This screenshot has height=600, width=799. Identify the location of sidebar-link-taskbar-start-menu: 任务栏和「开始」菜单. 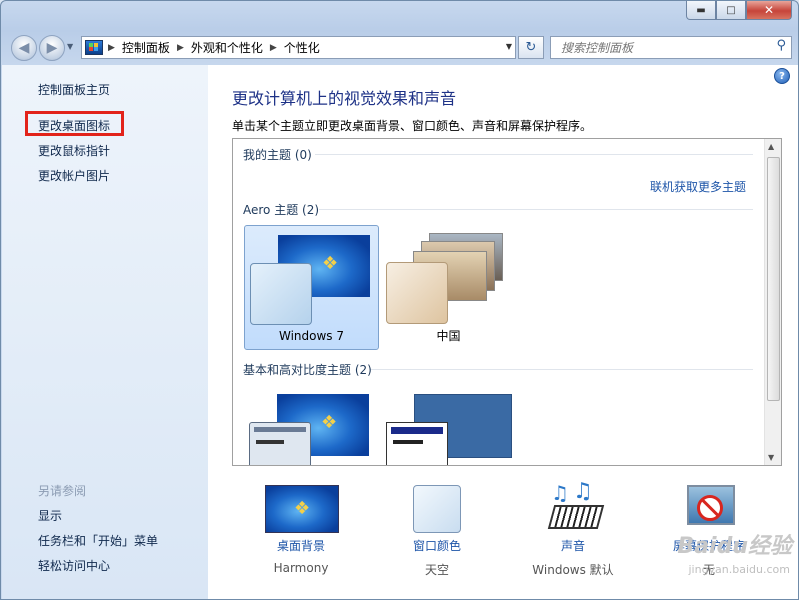
(98, 540).